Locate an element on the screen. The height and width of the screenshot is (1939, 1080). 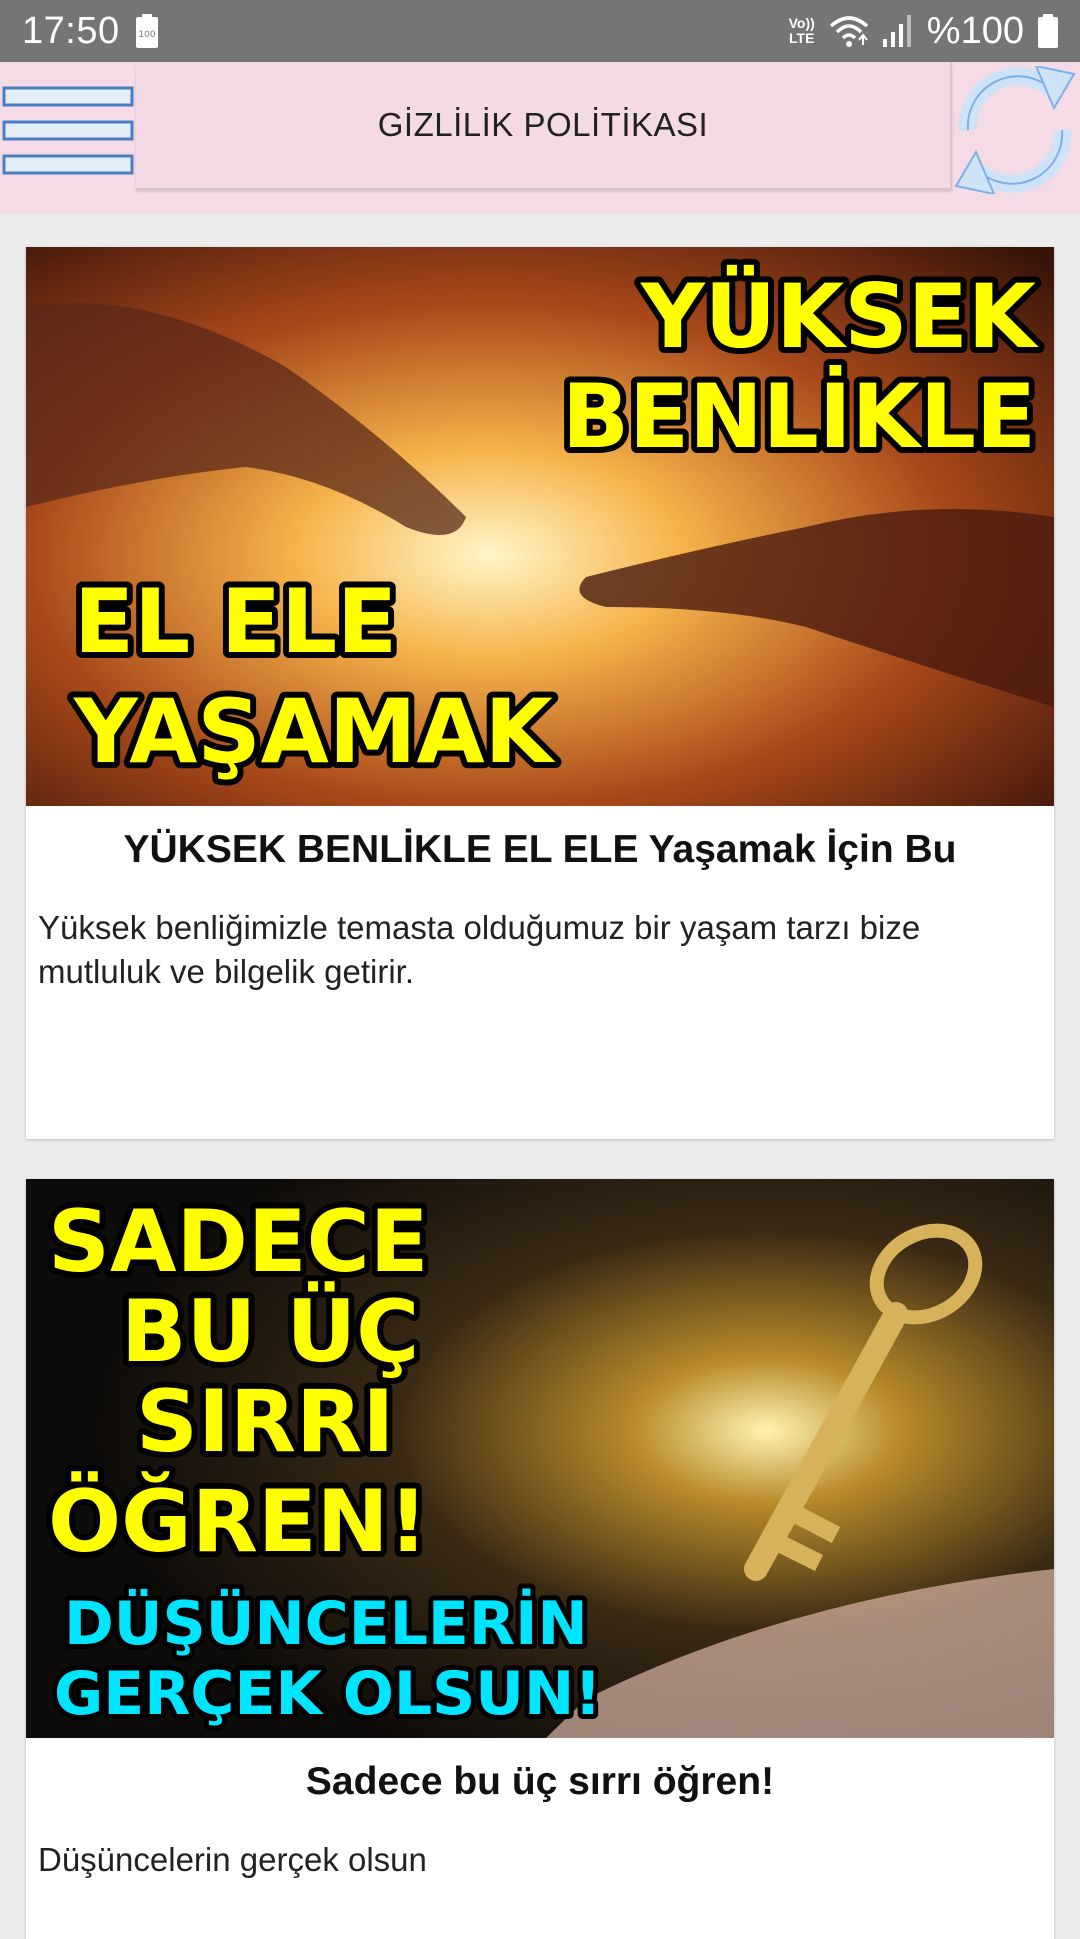
volte-indicator: Vo)) LTE is located at coordinates (801, 30).